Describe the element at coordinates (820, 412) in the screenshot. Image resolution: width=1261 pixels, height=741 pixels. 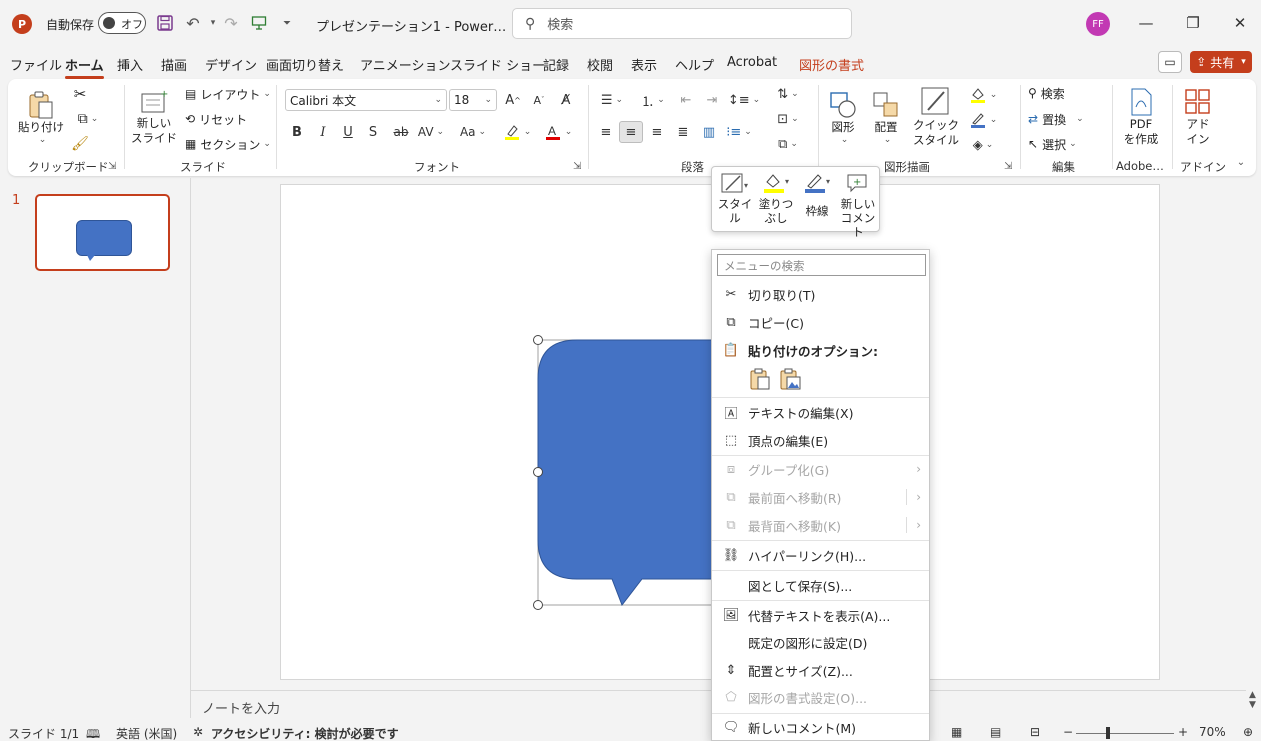
I see `menu-item-edit-text: 🄰 テキストの編集(X)` at that location.